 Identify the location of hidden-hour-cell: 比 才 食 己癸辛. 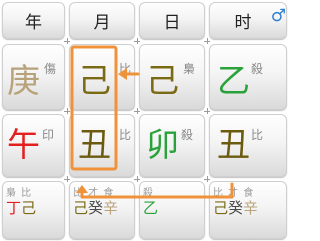
(248, 210).